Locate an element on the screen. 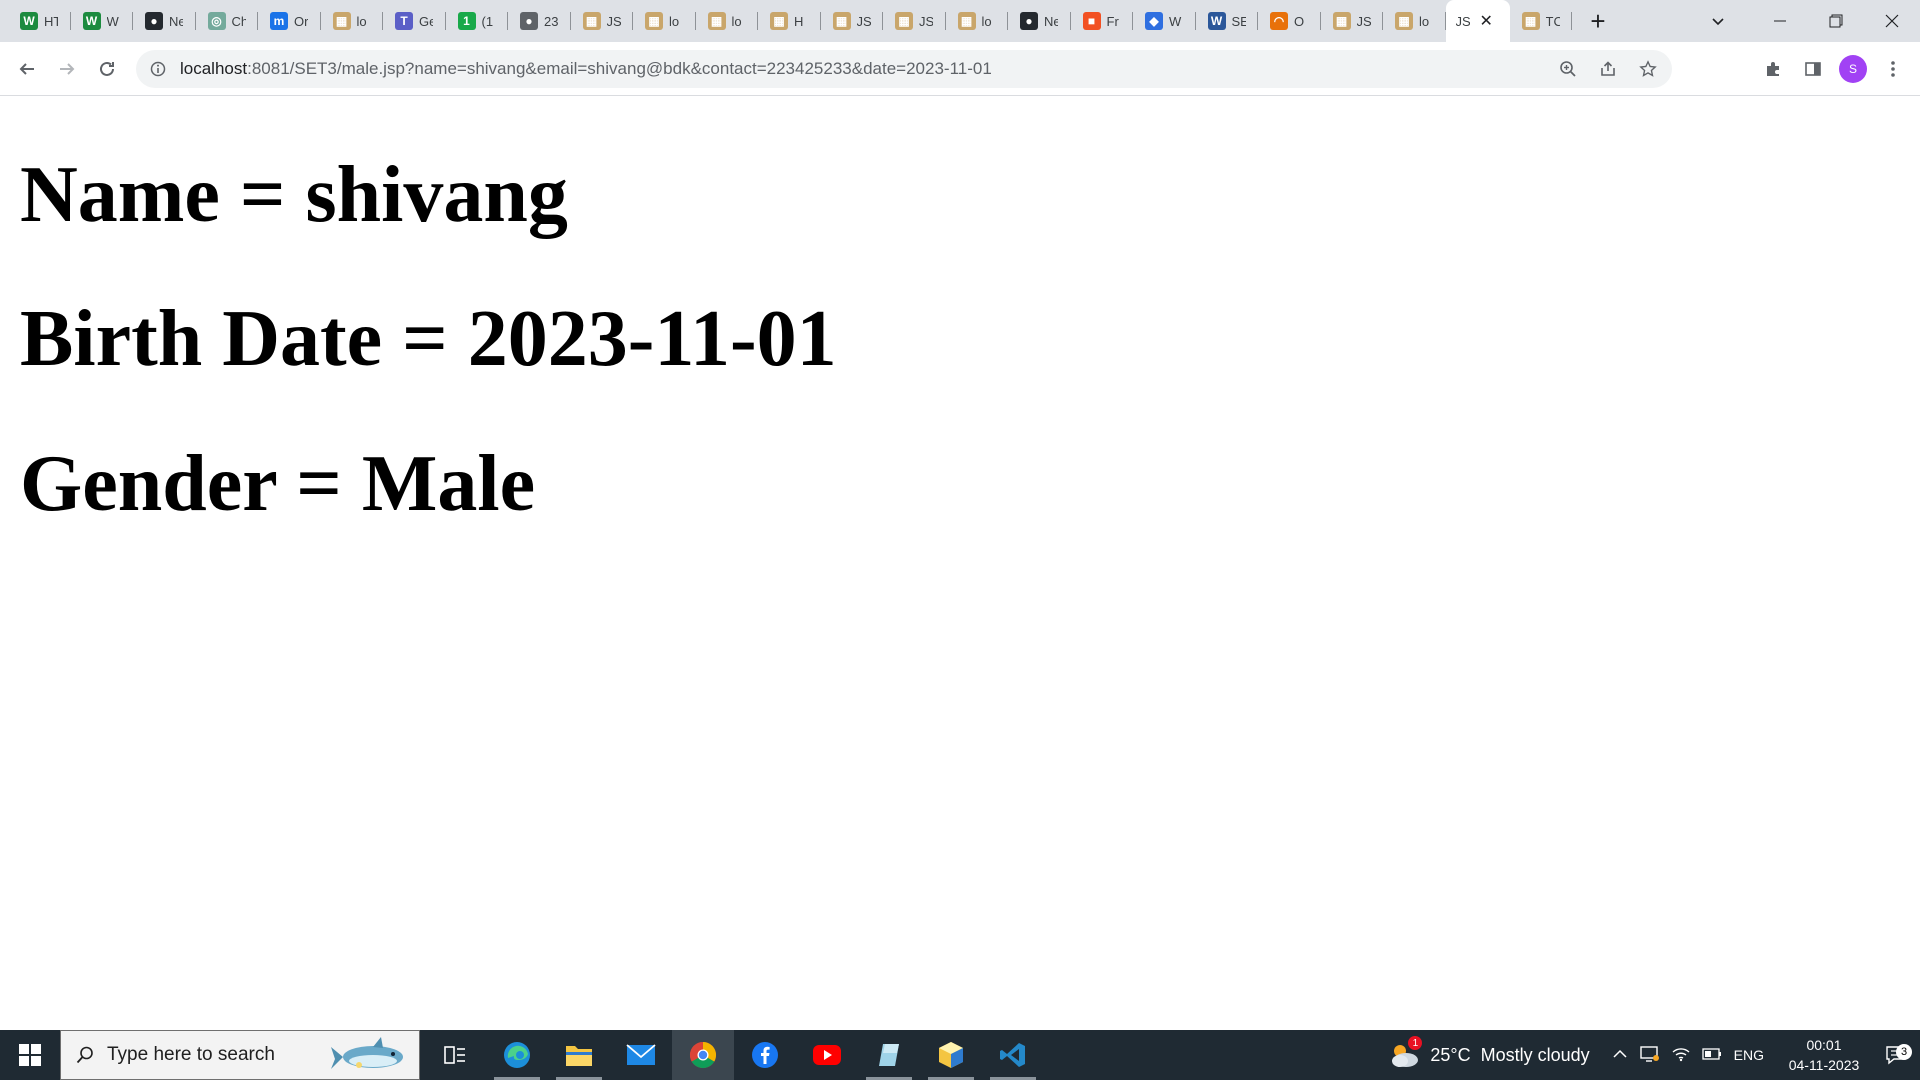 Image resolution: width=1920 pixels, height=1080 pixels. tab-title: O is located at coordinates (1299, 21).